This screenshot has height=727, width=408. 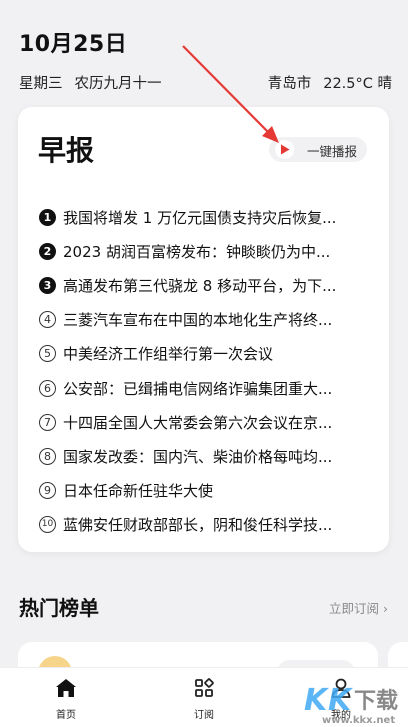 What do you see at coordinates (376, 701) in the screenshot?
I see `svg-text: 下载` at bounding box center [376, 701].